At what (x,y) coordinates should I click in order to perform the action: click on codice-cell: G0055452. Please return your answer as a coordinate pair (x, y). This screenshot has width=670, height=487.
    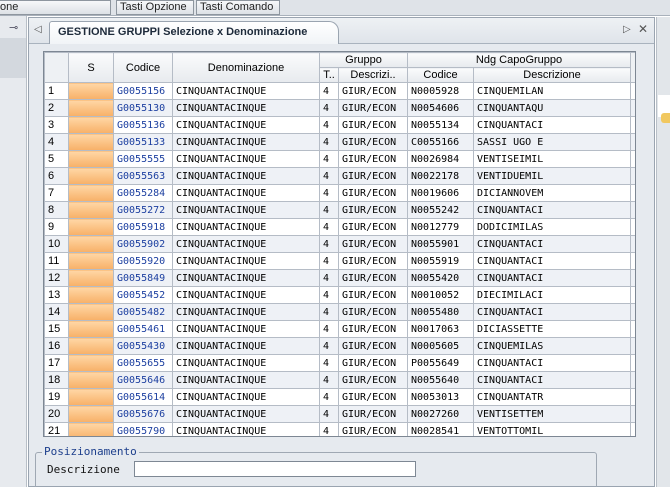
    Looking at the image, I should click on (143, 295).